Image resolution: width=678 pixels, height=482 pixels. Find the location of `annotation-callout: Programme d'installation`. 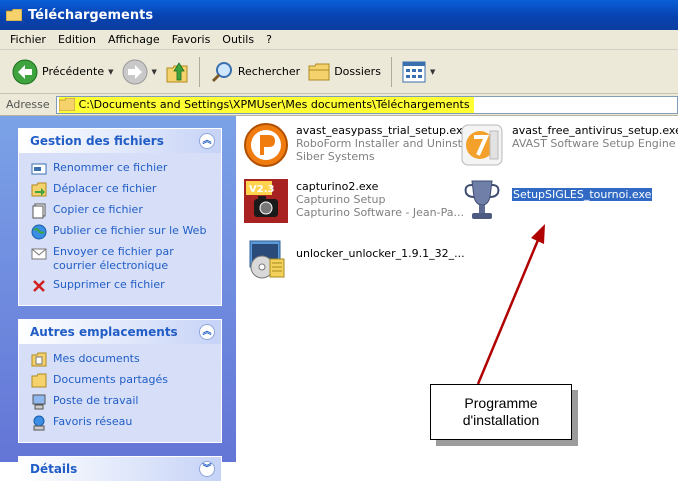

annotation-callout: Programme d'installation is located at coordinates (504, 415).